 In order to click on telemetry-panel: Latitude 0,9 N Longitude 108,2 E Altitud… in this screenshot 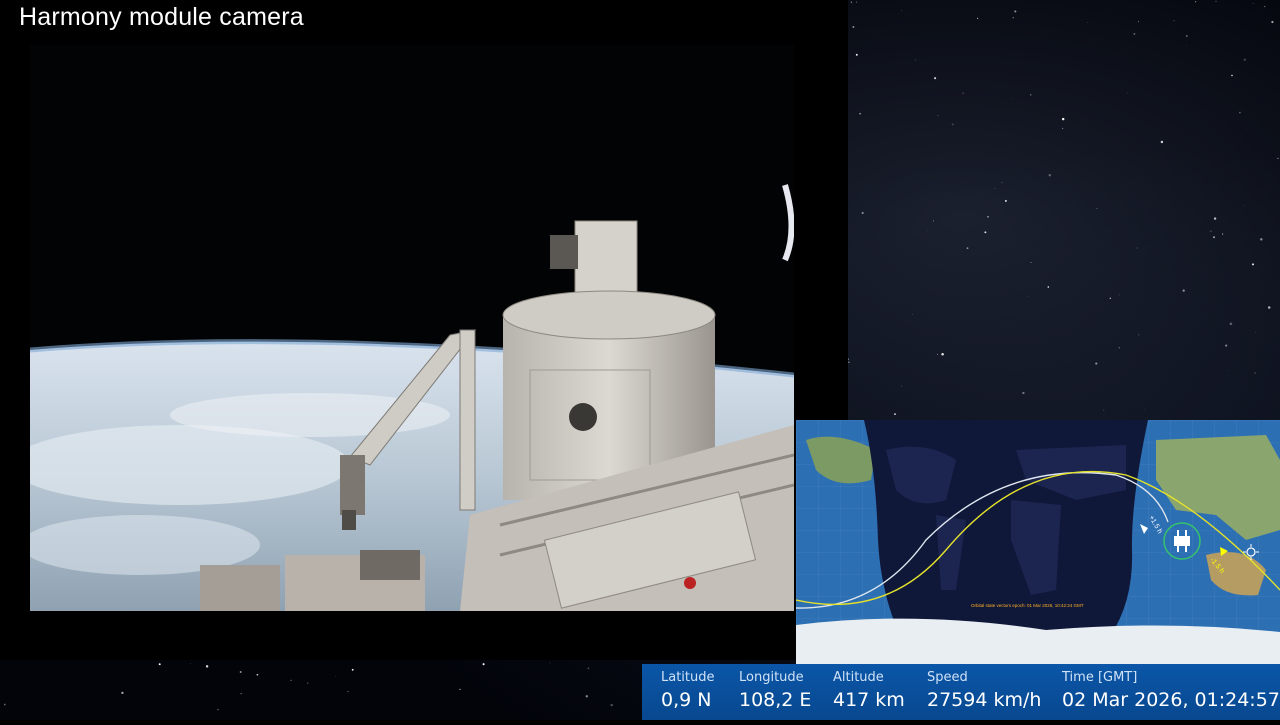, I will do `click(961, 692)`.